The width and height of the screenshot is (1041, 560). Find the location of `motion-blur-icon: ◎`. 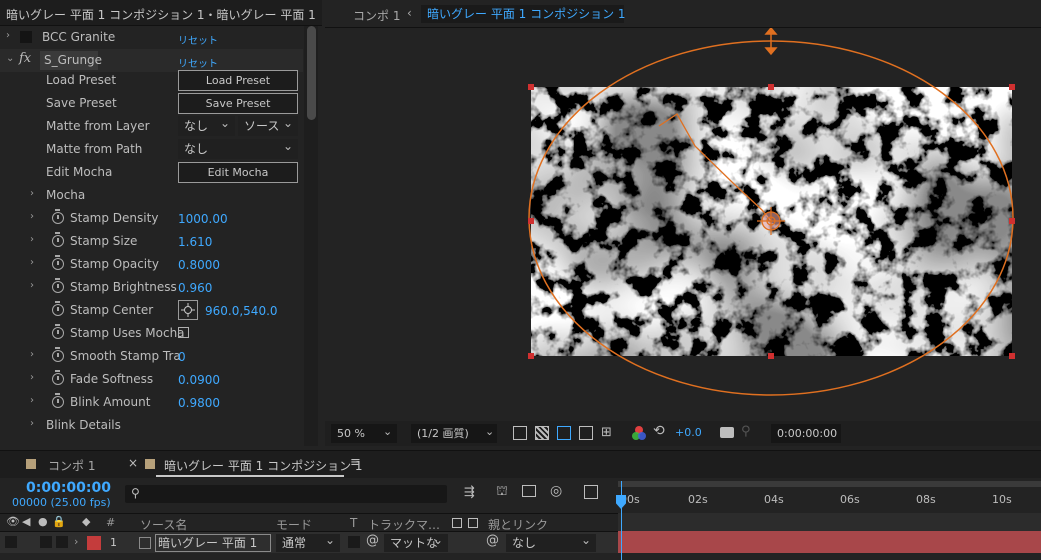

motion-blur-icon: ◎ is located at coordinates (556, 491).